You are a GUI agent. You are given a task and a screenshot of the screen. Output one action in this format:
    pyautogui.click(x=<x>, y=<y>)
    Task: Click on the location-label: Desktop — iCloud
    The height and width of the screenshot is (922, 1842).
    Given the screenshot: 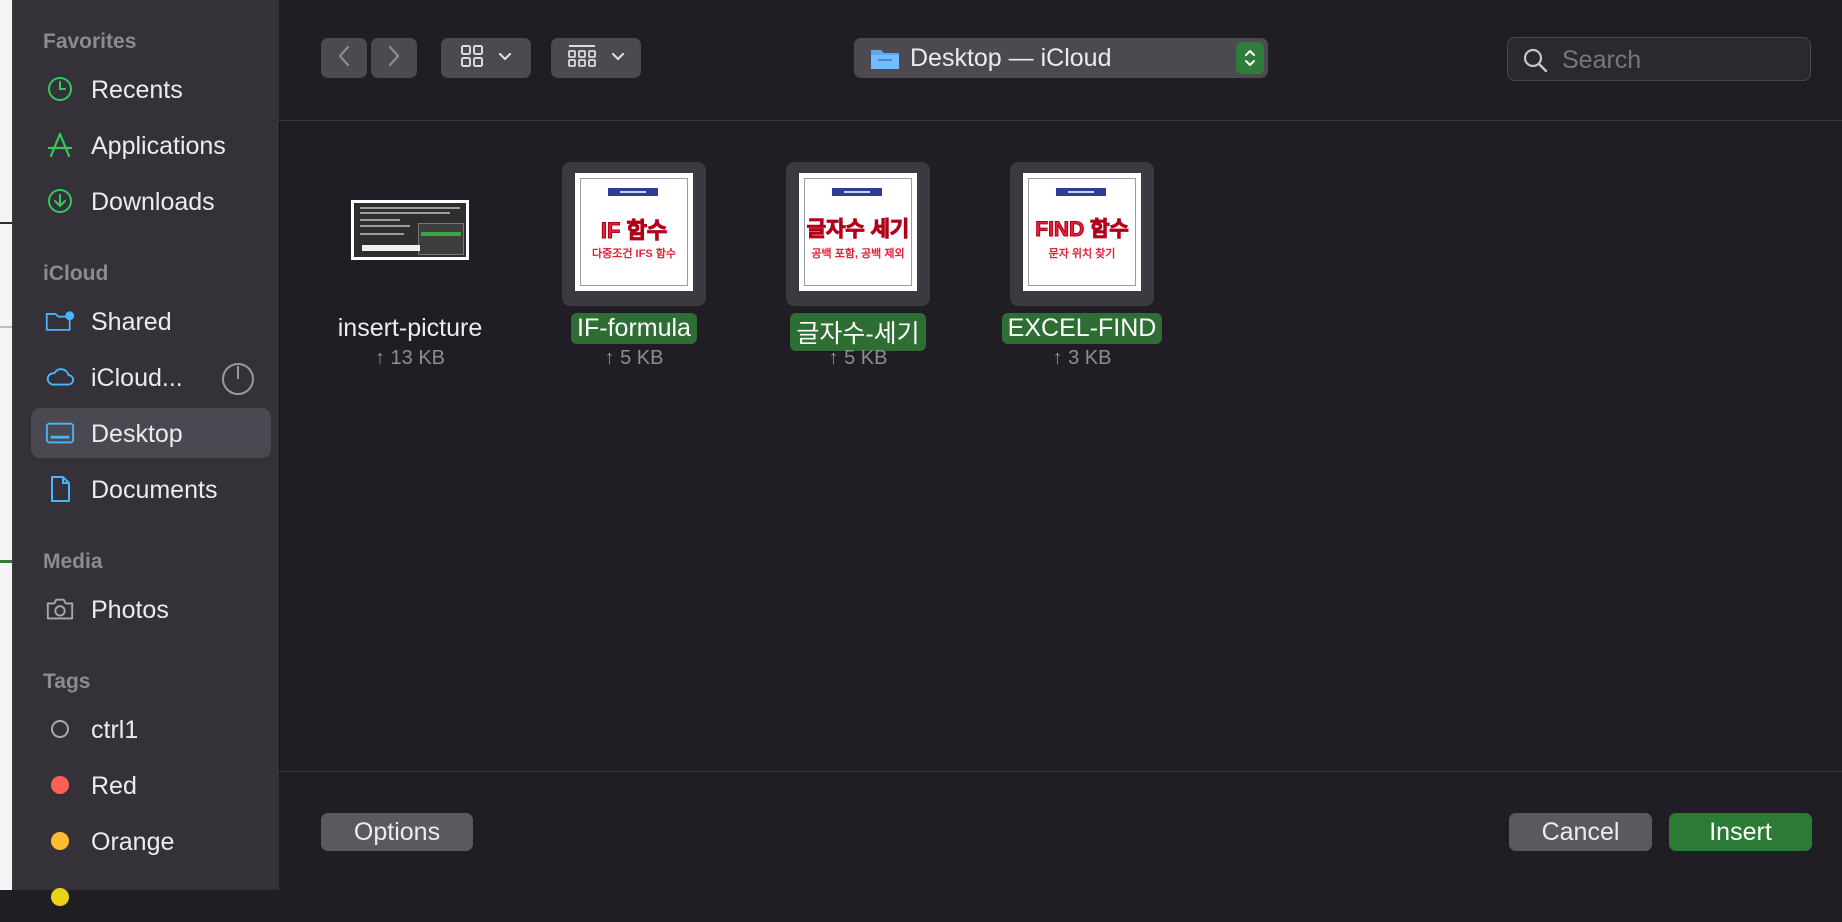 What is the action you would take?
    pyautogui.click(x=1011, y=58)
    